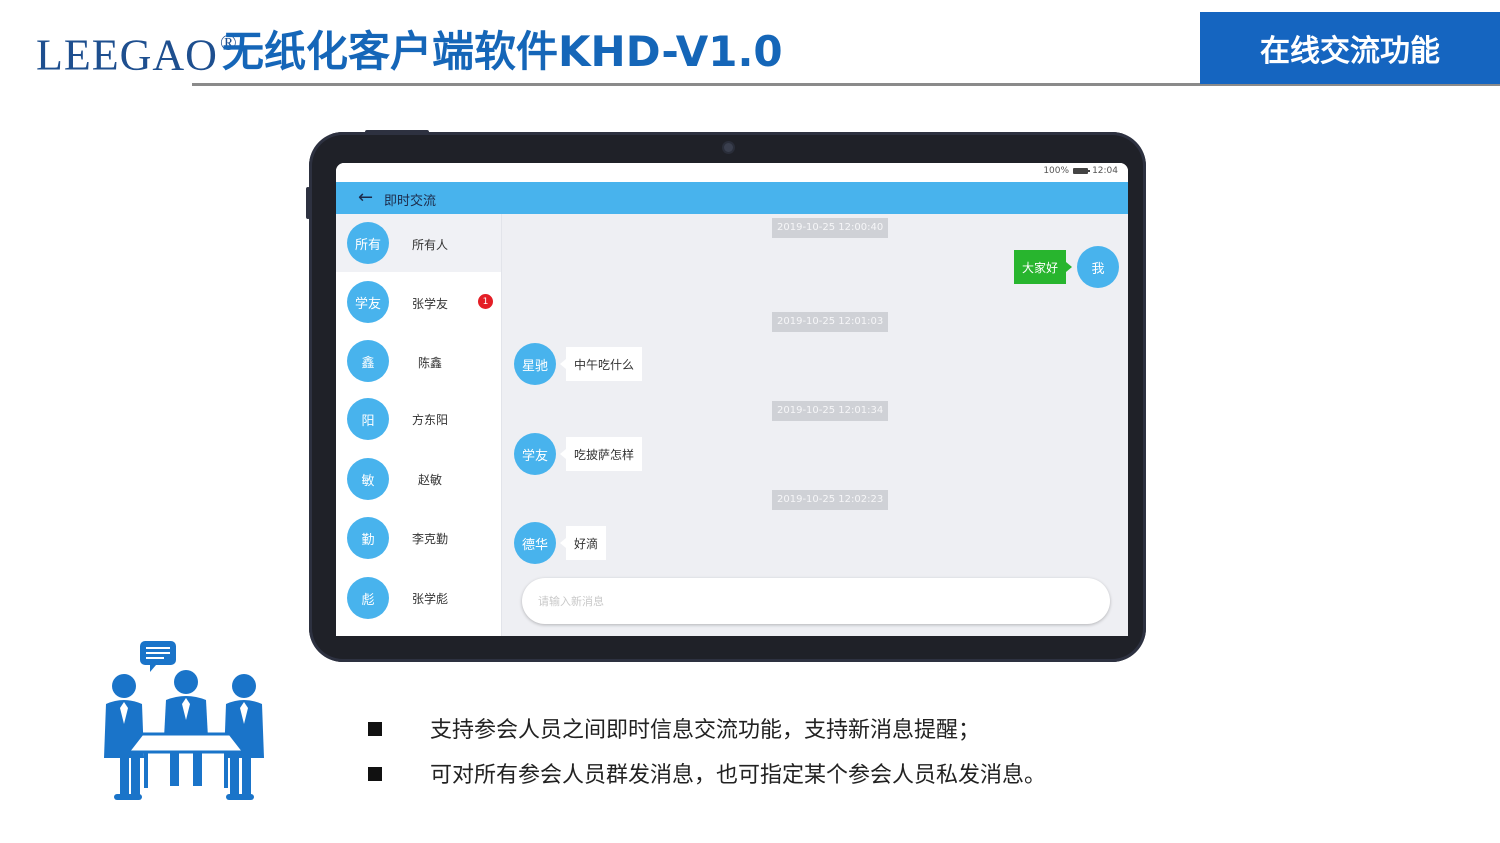 The width and height of the screenshot is (1500, 843). Describe the element at coordinates (368, 479) in the screenshot. I see `avatar: 敏` at that location.